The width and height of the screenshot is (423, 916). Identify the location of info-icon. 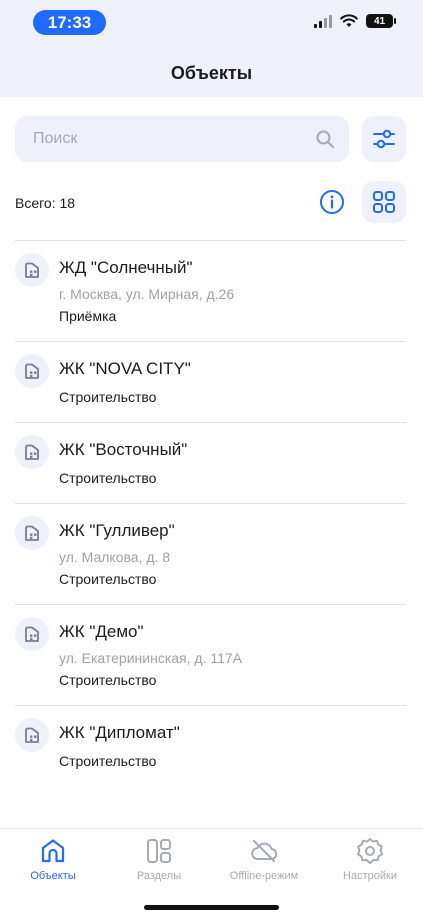
(332, 202).